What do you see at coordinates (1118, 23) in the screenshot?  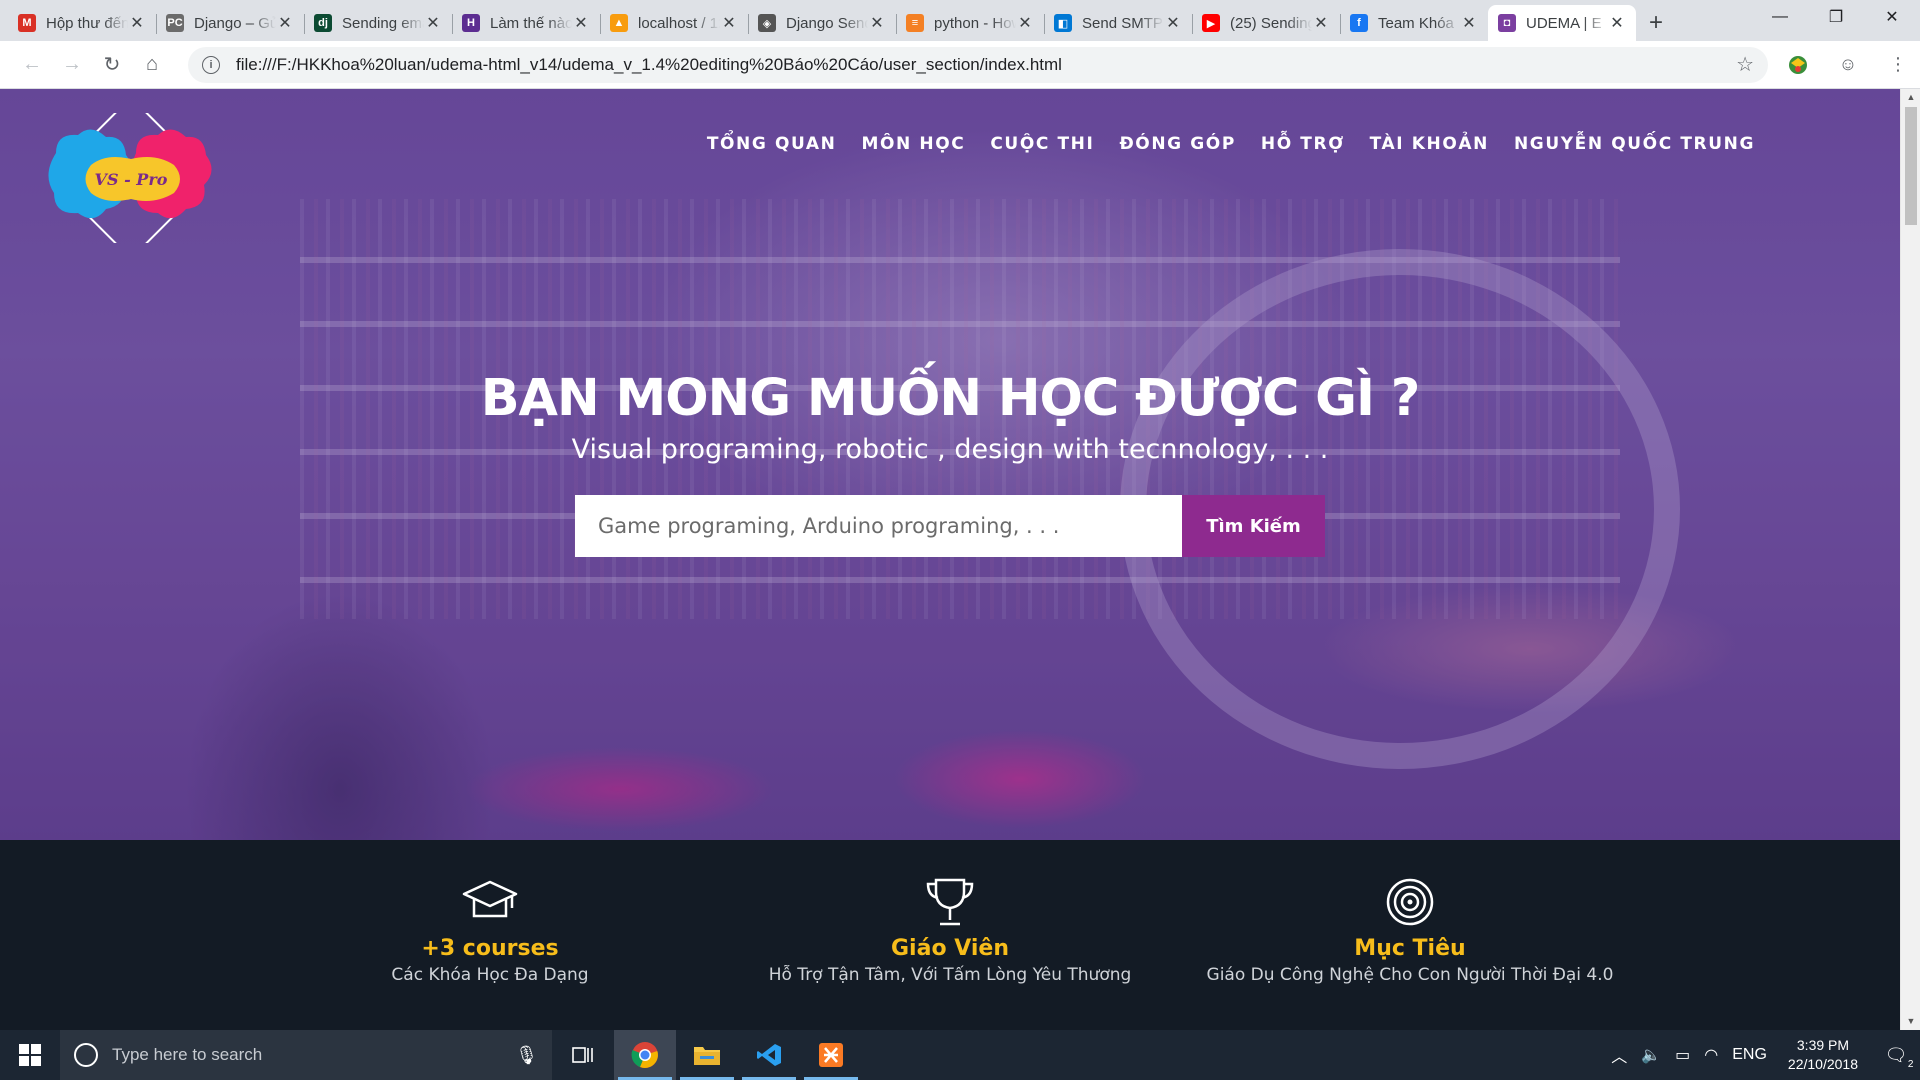 I see `browser-tab: ◧ Send SMTP ✕` at bounding box center [1118, 23].